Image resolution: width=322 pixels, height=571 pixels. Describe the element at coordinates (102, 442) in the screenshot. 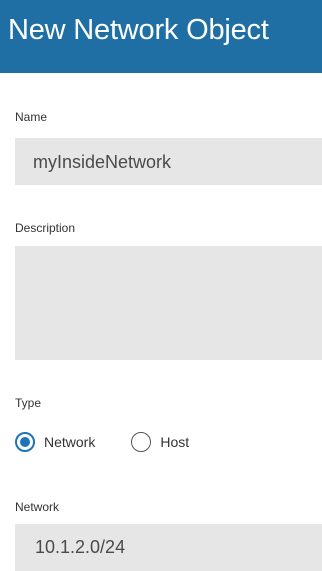

I see `type-radio-group: Network Host` at that location.